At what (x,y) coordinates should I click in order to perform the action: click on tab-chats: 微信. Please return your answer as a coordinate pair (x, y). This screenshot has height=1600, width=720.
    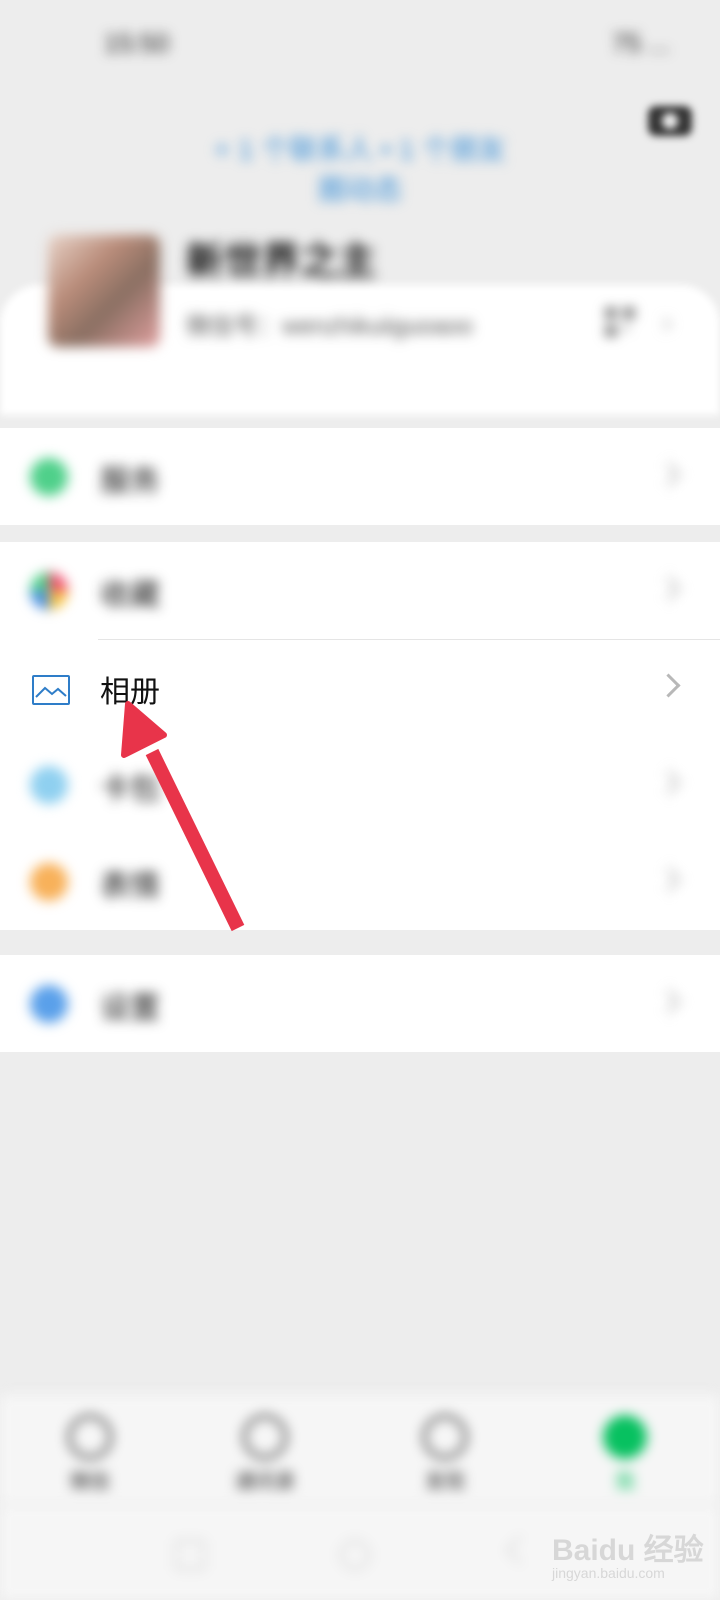
    Looking at the image, I should click on (90, 1455).